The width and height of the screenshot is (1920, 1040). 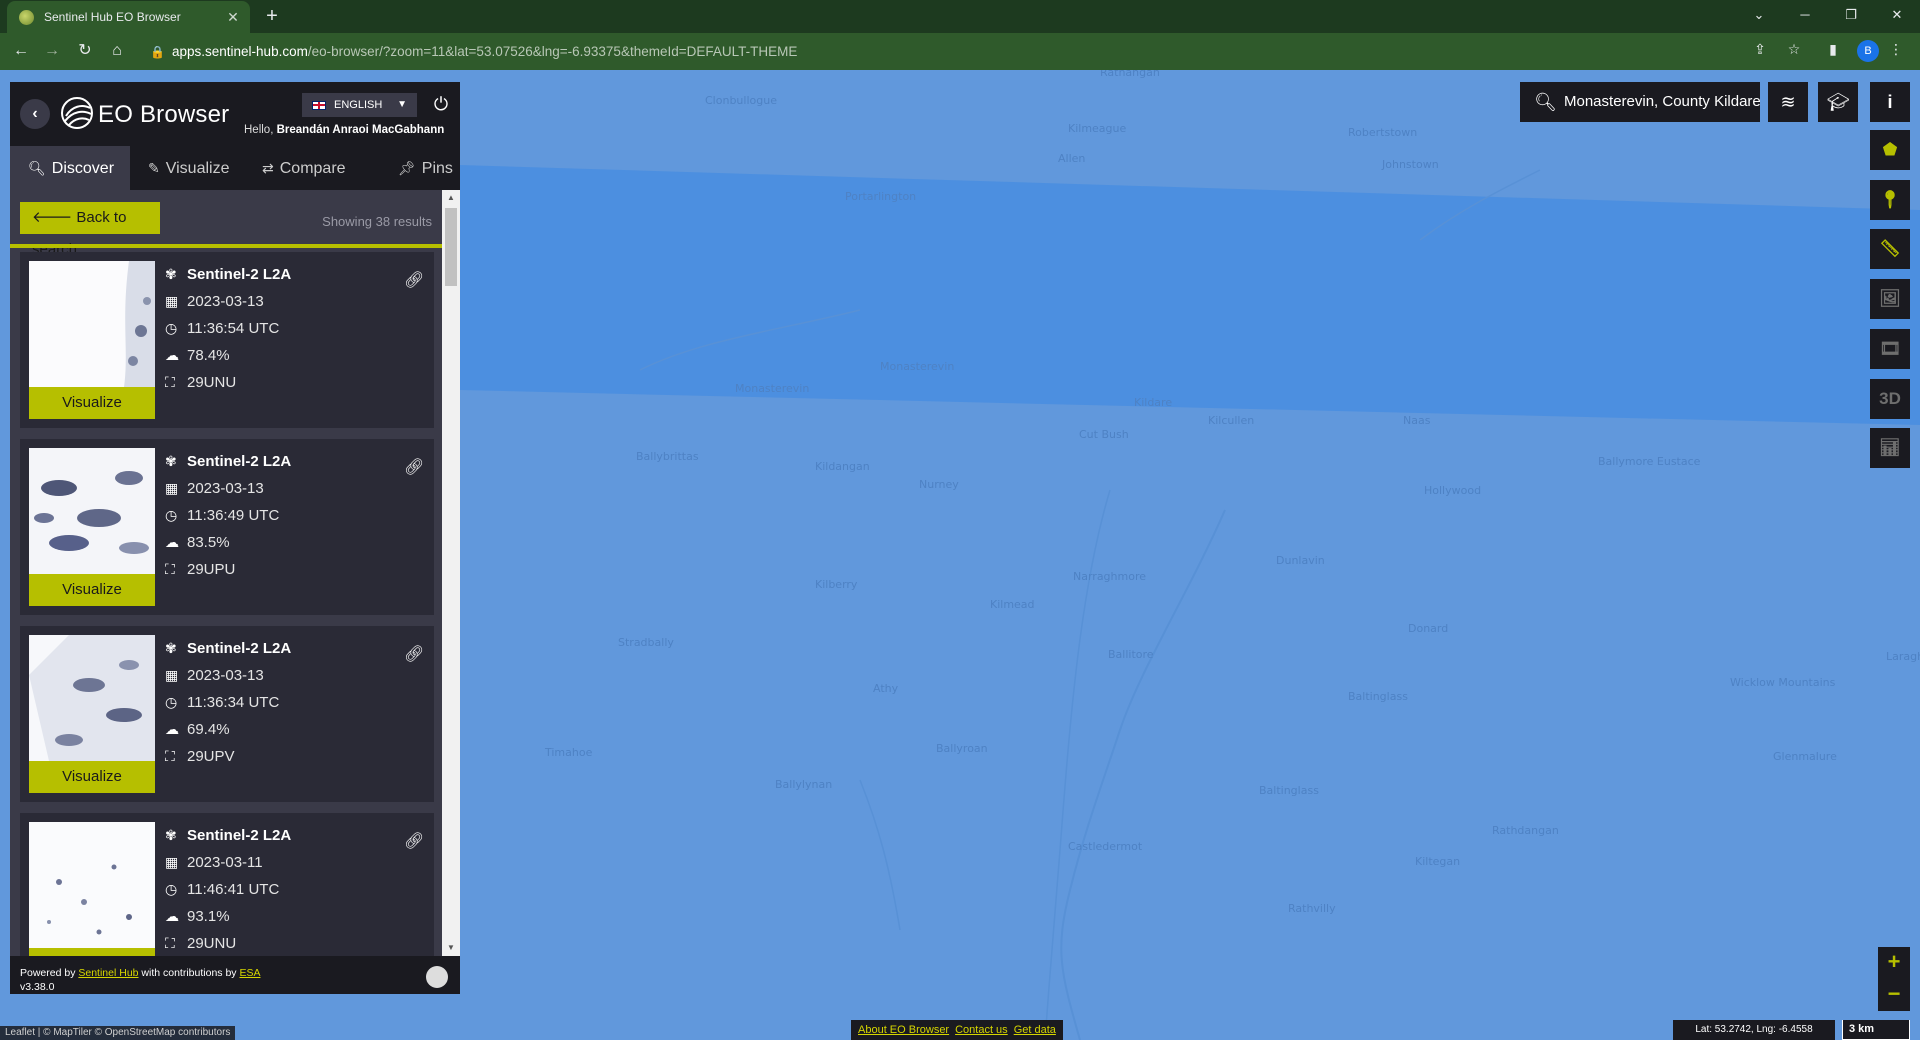 What do you see at coordinates (886, 688) in the screenshot?
I see `map-label: Athy` at bounding box center [886, 688].